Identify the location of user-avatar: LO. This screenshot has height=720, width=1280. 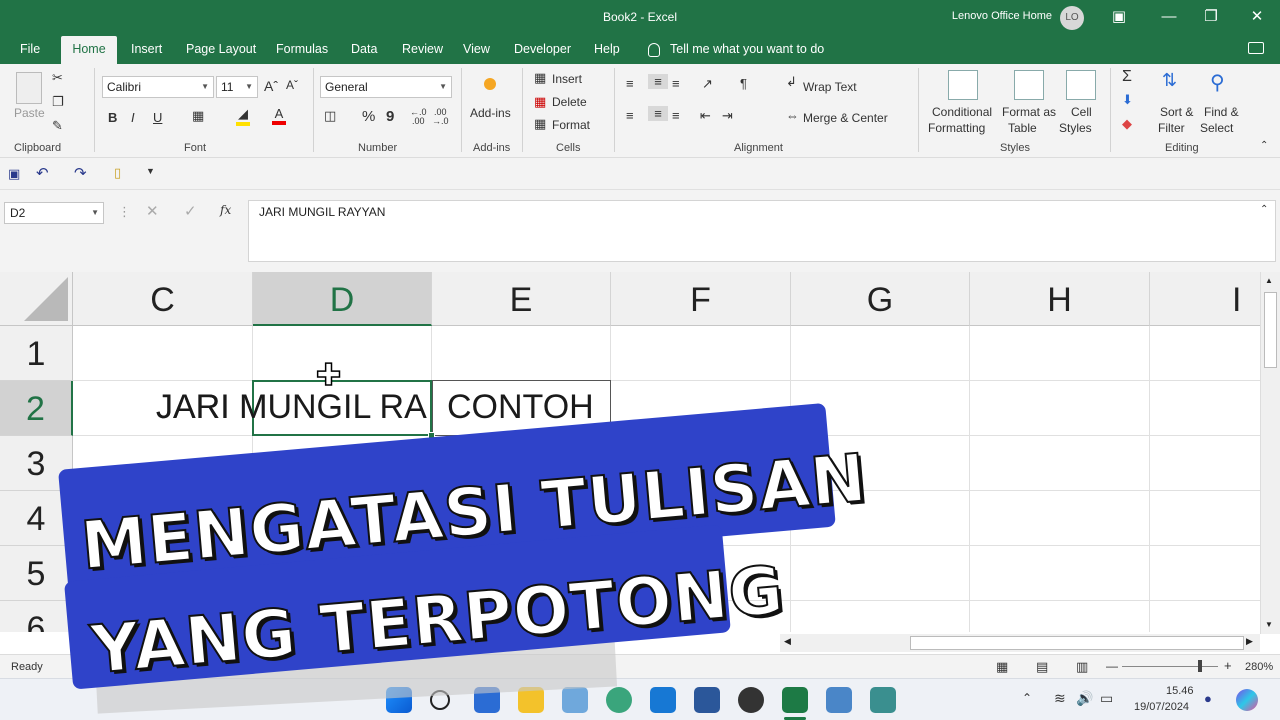
(1072, 18).